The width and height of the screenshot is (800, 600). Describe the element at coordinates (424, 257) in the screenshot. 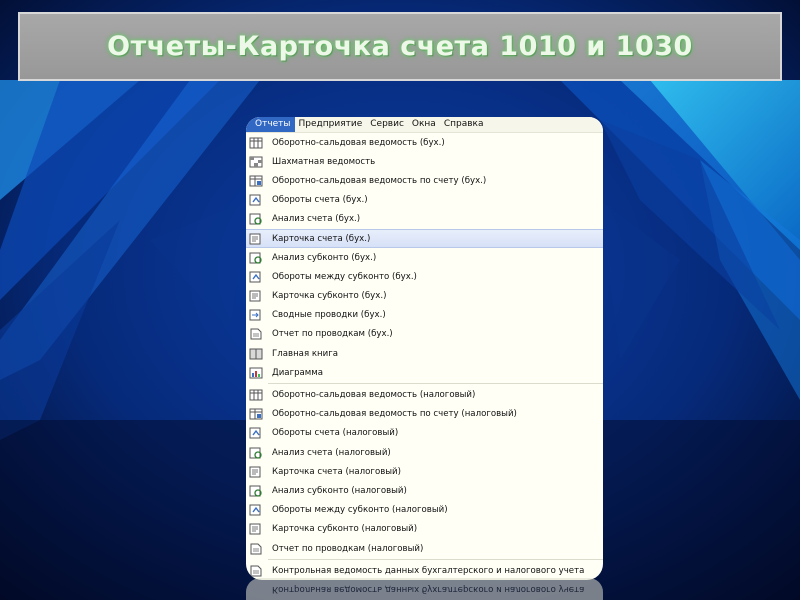

I see `menu-item-subconto-analysis-buh: Анализ субконто (бух.)` at that location.